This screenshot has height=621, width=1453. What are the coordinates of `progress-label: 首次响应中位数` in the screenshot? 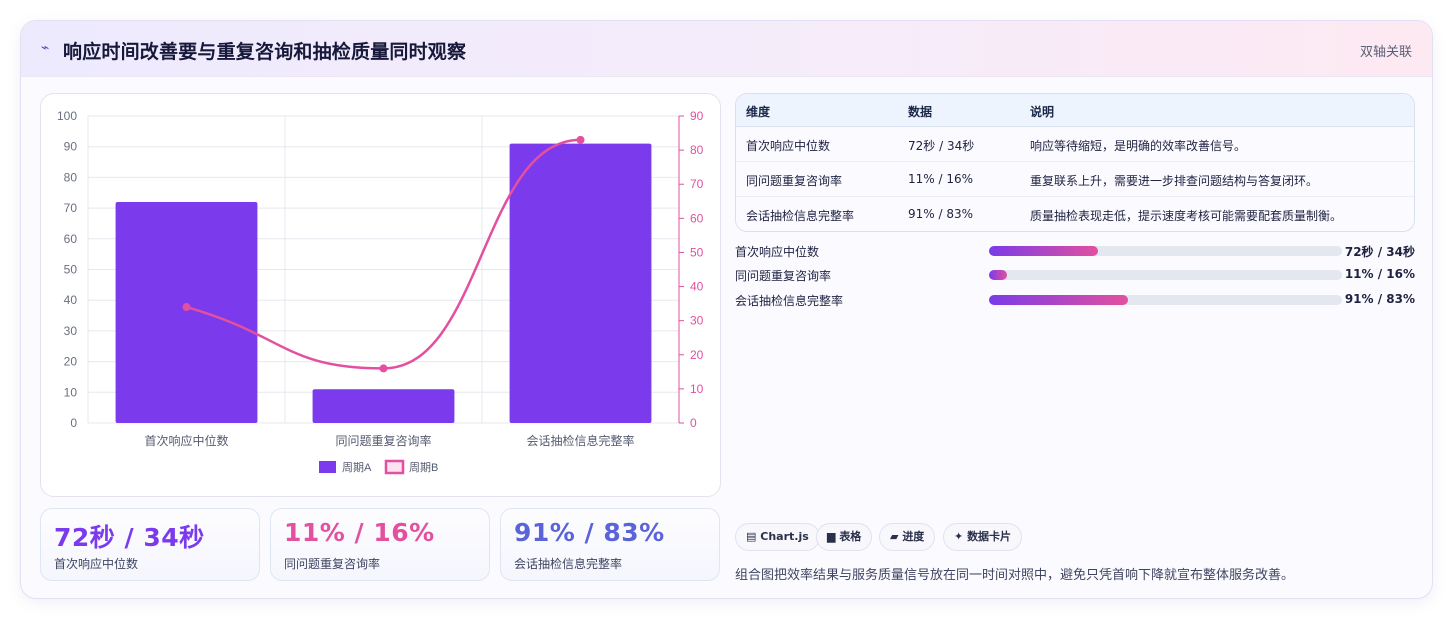 It's located at (777, 252).